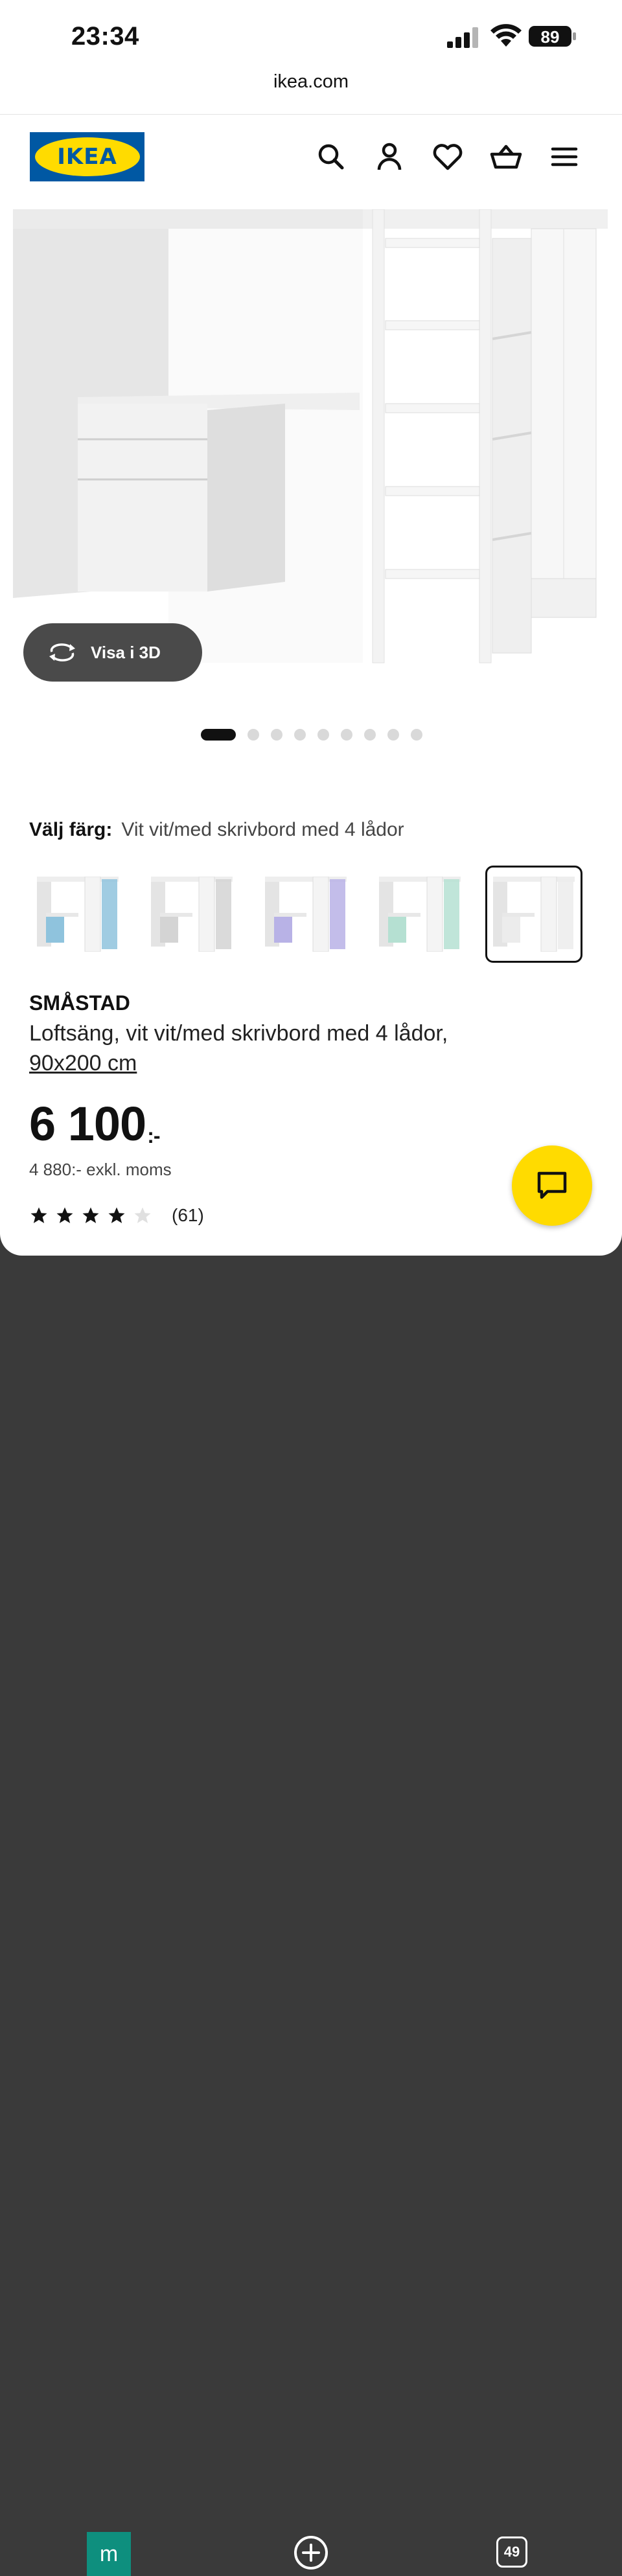  What do you see at coordinates (389, 157) in the screenshot?
I see `account-icon` at bounding box center [389, 157].